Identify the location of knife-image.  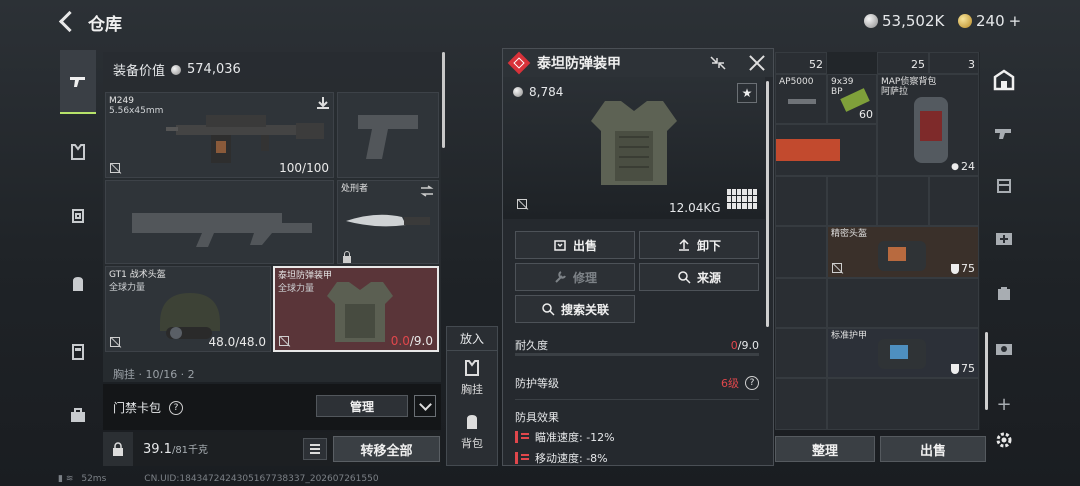
(388, 220).